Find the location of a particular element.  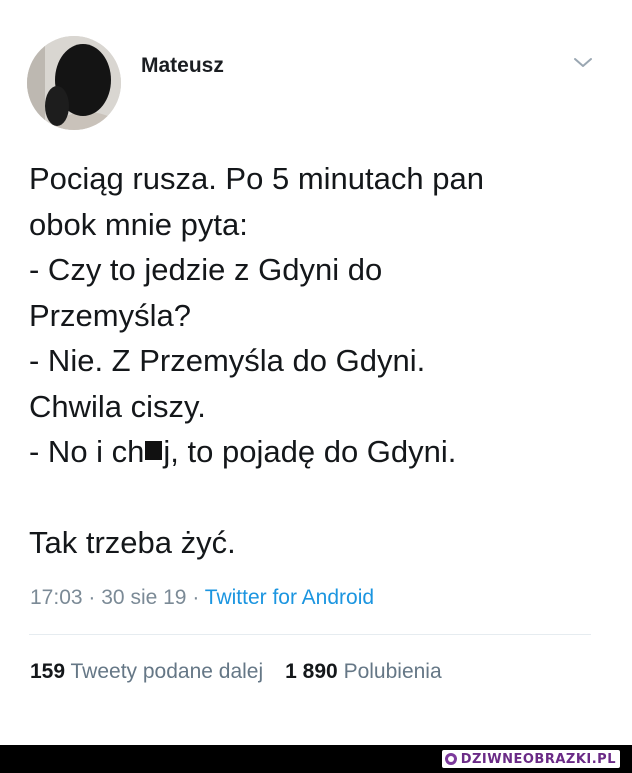

author-name: Mateusz is located at coordinates (182, 66).